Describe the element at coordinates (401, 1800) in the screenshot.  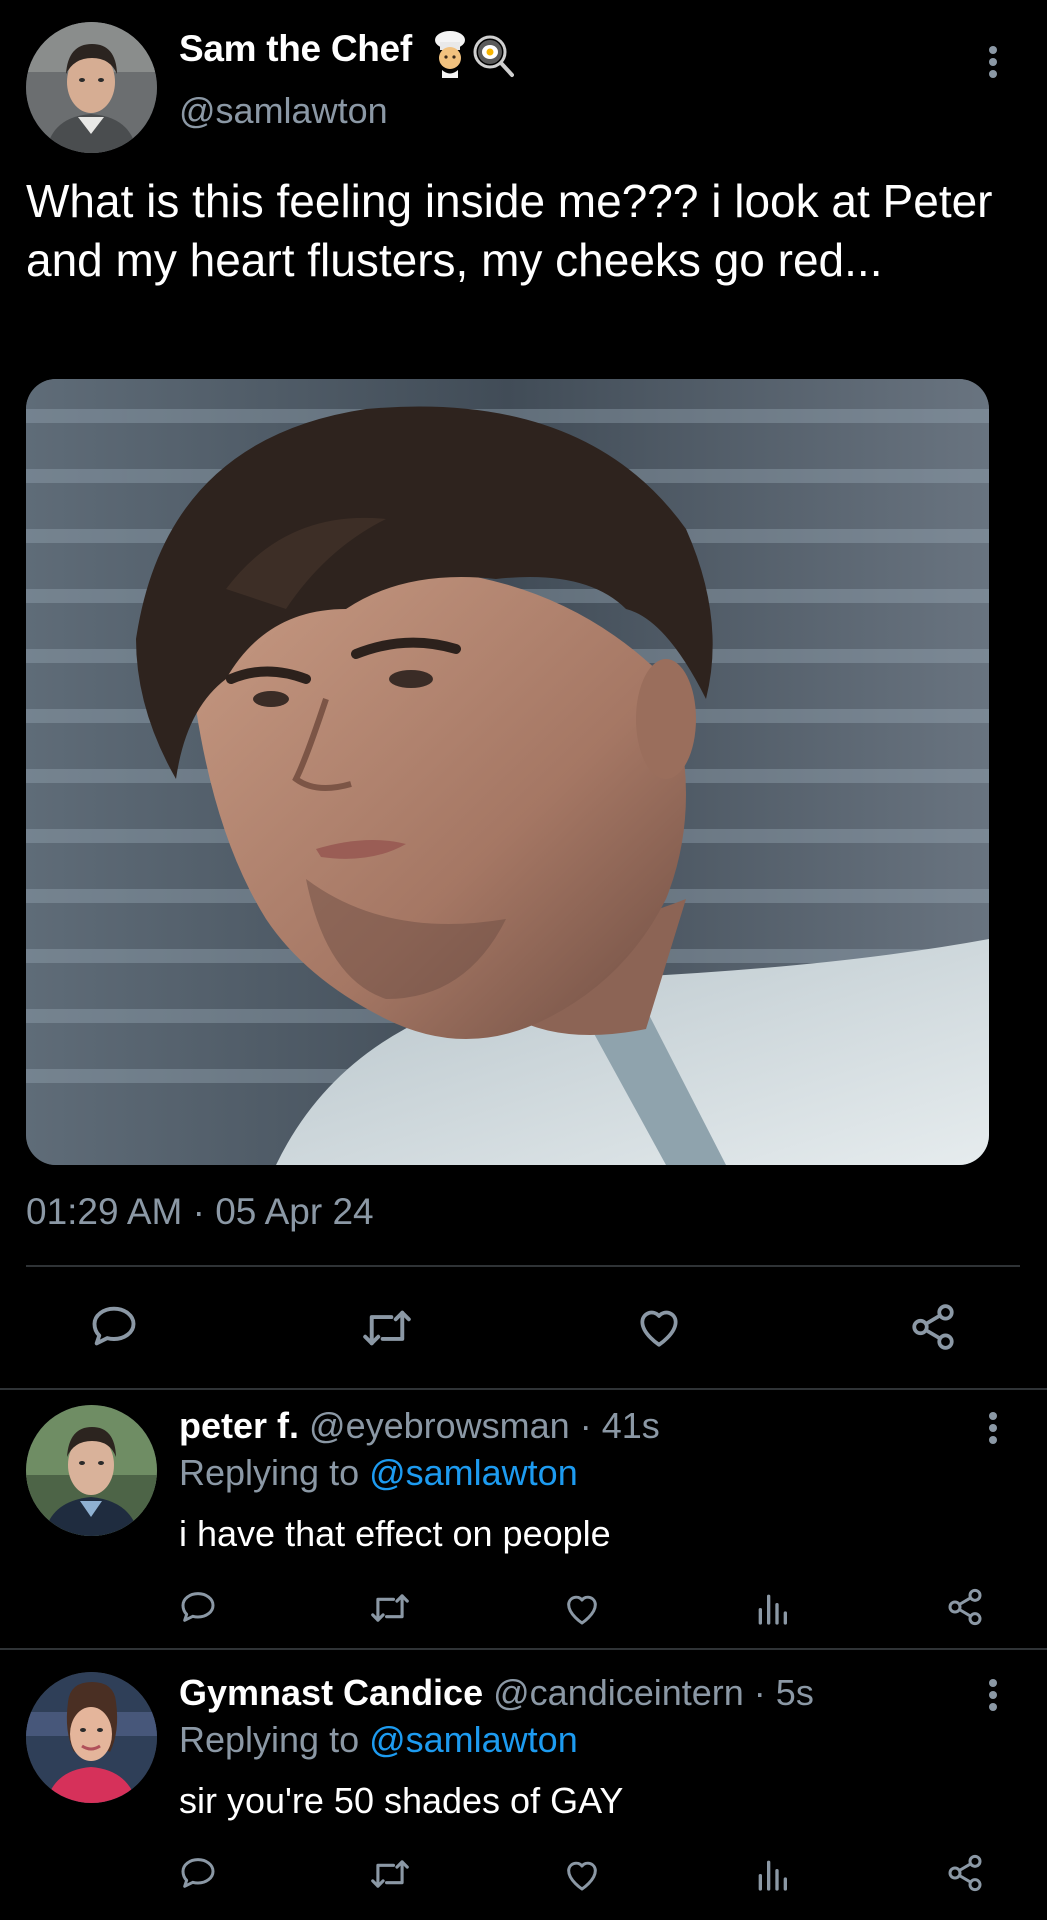
I see `reply-text: sir you're 50 shades of GAY` at that location.